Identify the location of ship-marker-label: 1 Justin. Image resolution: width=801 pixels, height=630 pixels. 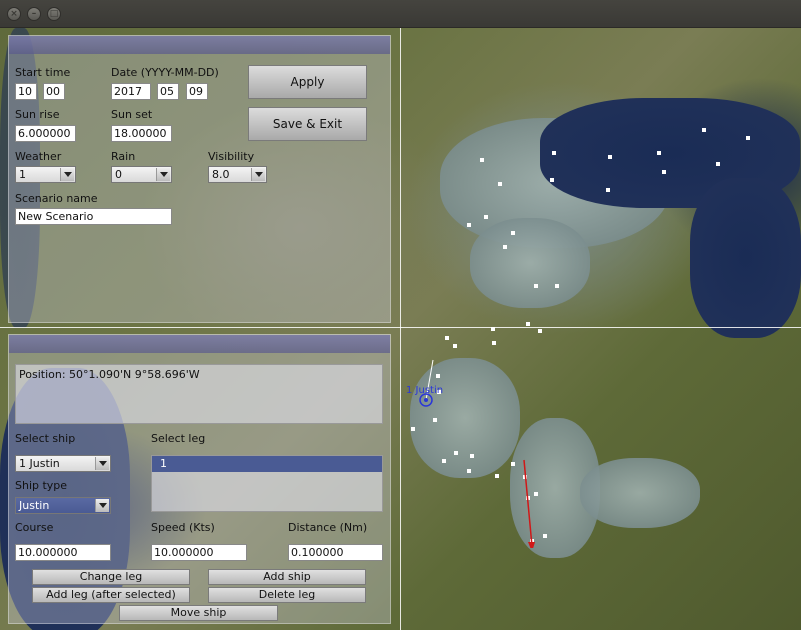
(425, 390).